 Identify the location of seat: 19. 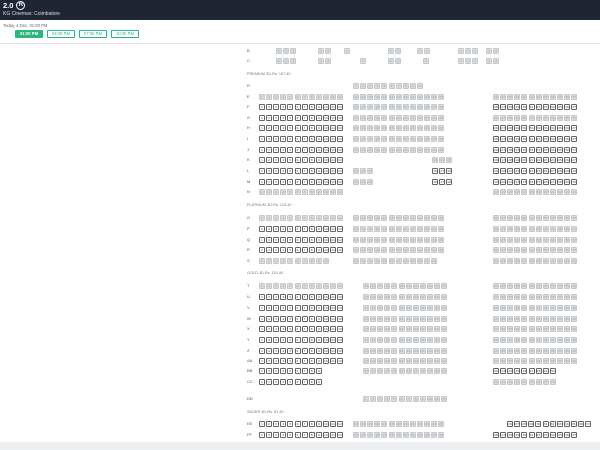
(496, 182).